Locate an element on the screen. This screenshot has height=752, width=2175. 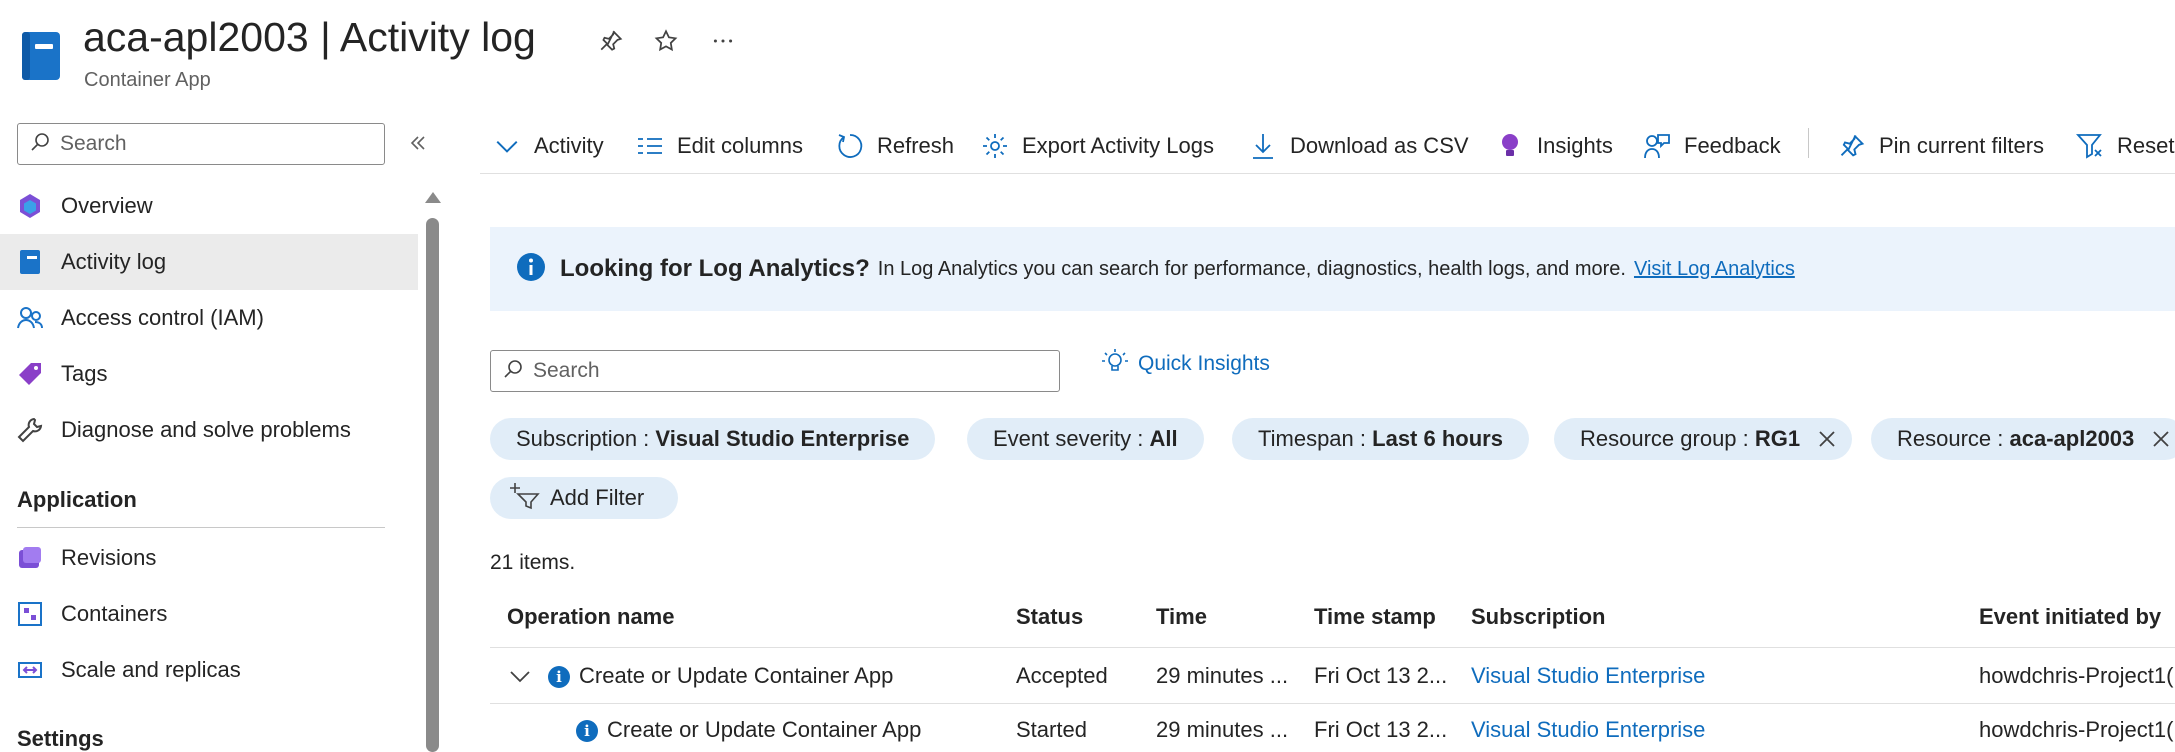
column-header-timestamp: Time stamp is located at coordinates (1375, 617).